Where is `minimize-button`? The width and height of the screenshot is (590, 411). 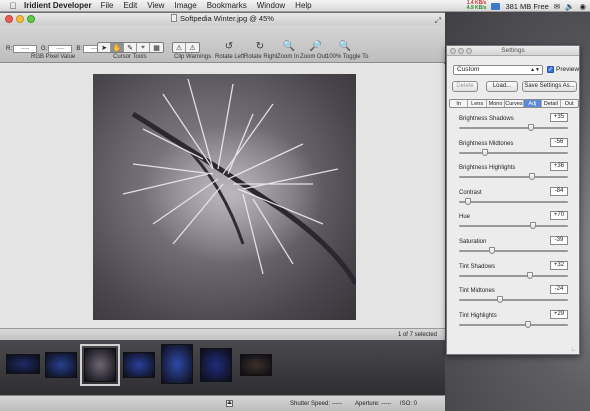 minimize-button is located at coordinates (20, 19).